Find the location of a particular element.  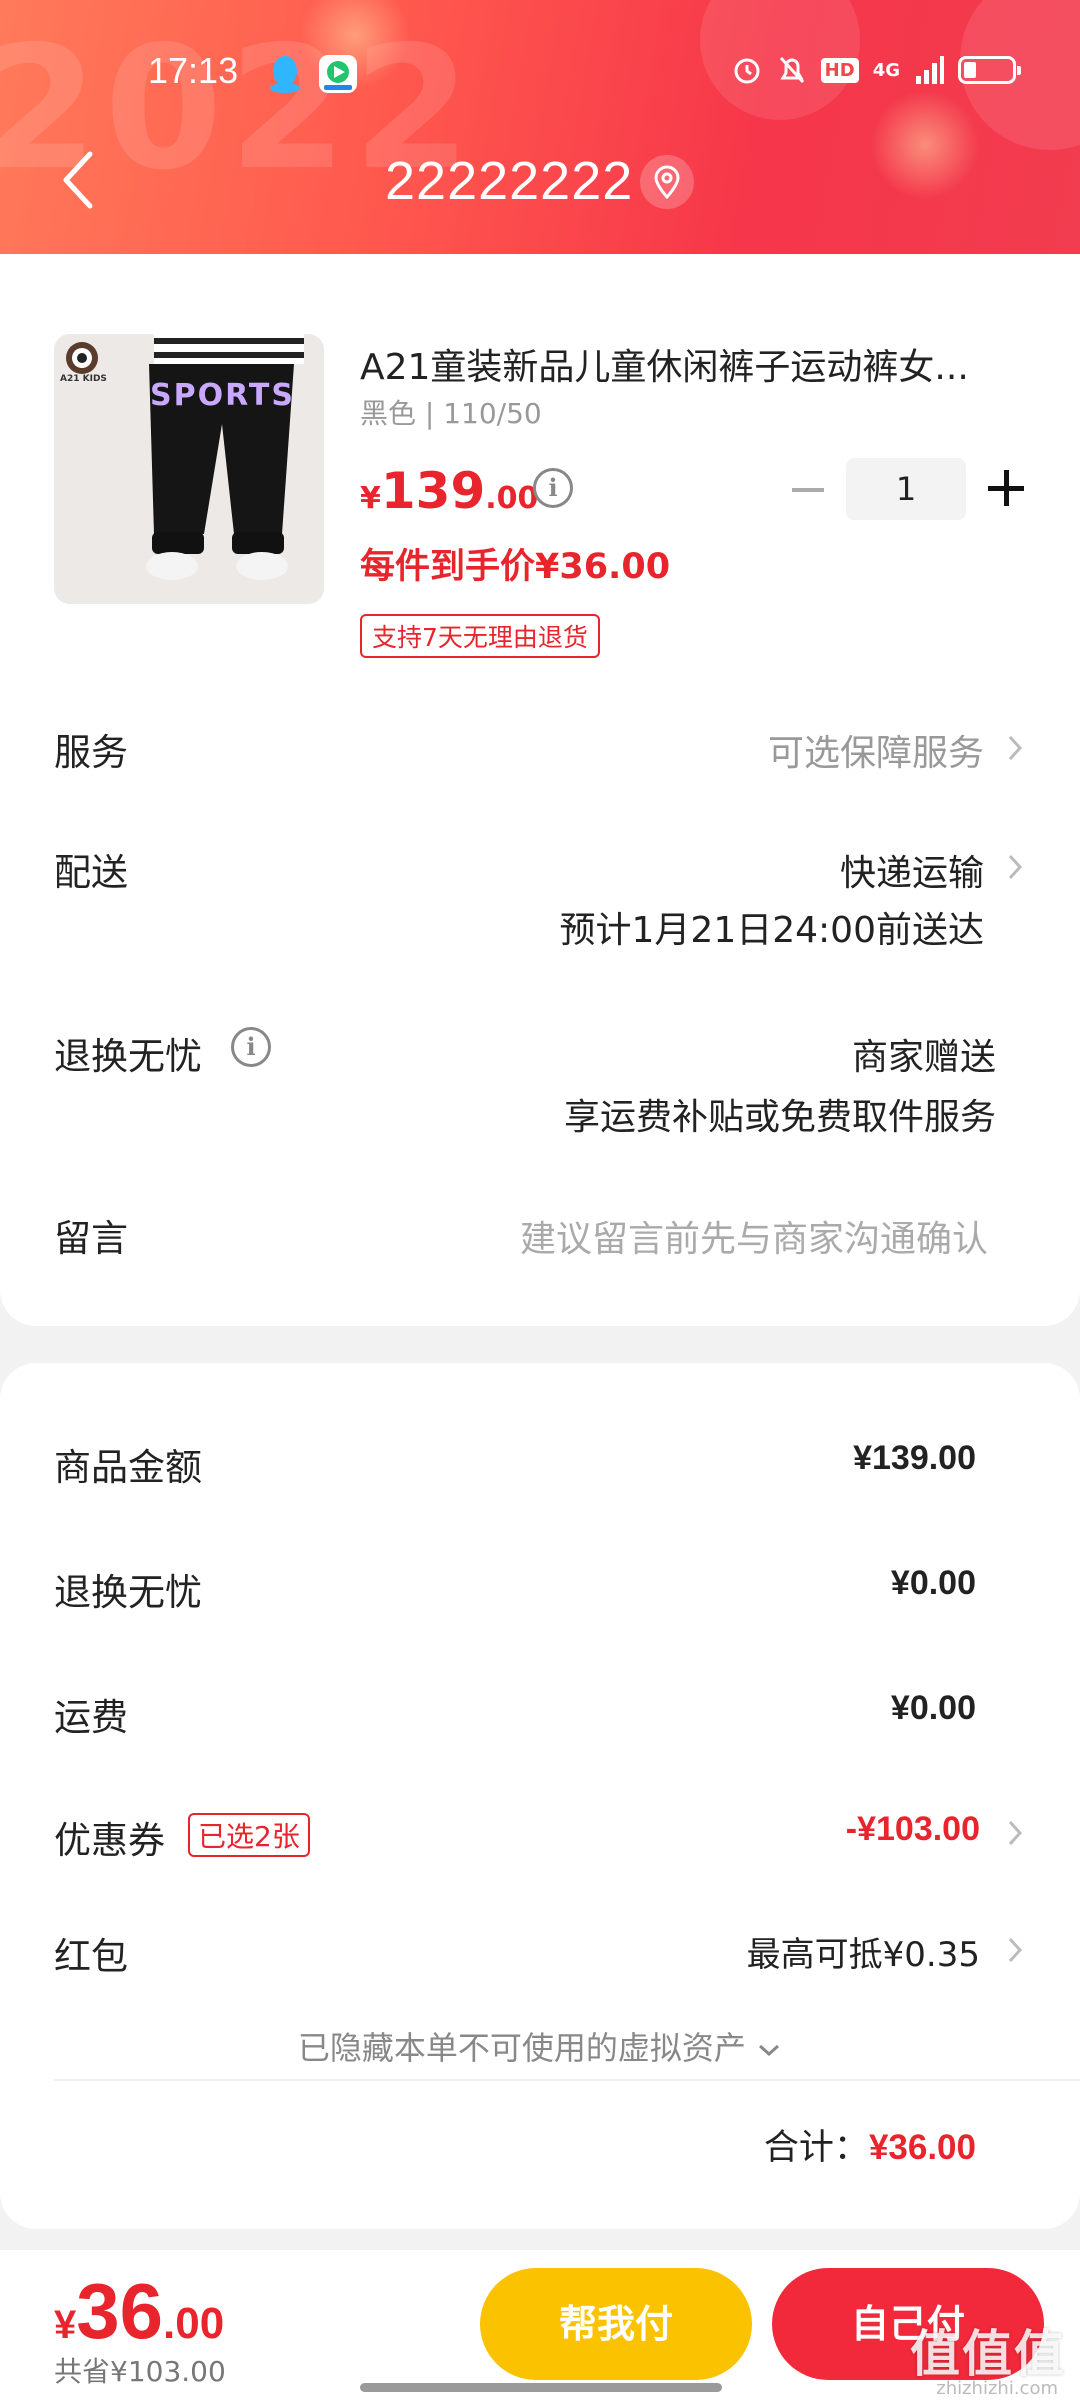

shipping-value: ¥0.00 is located at coordinates (933, 1708).